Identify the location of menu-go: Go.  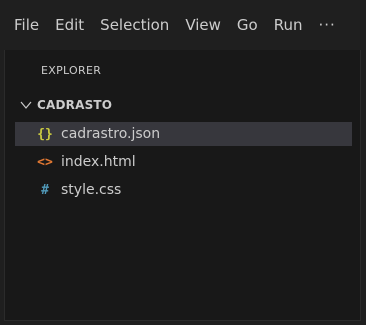
(247, 25).